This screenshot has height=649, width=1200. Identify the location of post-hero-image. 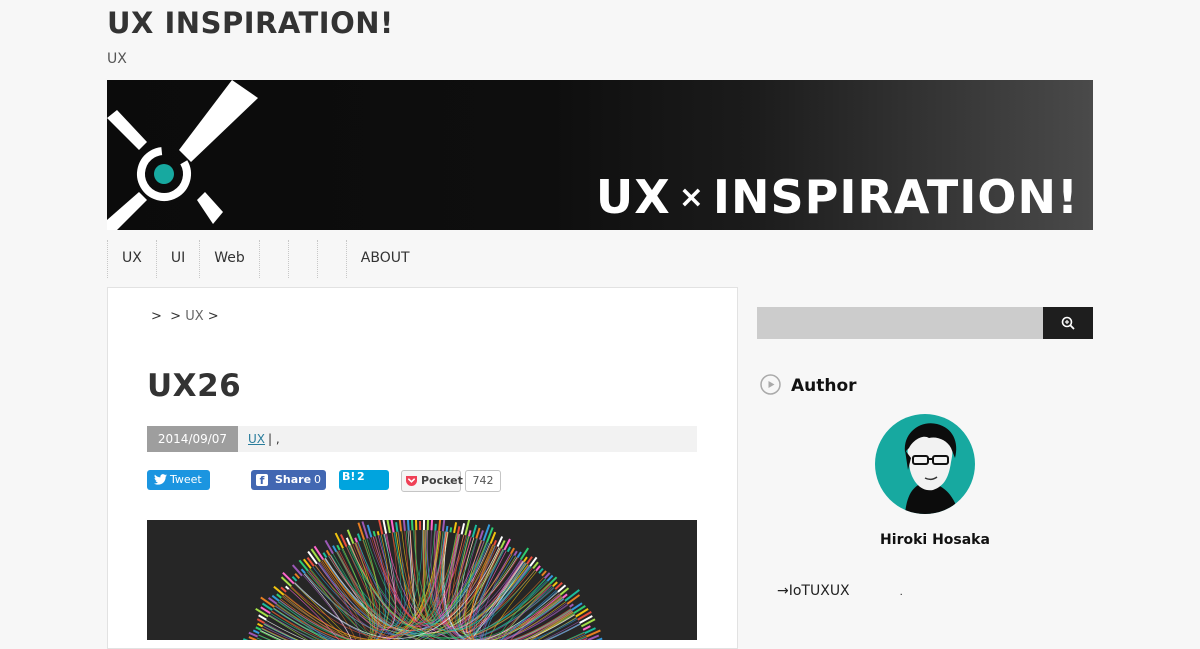
(422, 580).